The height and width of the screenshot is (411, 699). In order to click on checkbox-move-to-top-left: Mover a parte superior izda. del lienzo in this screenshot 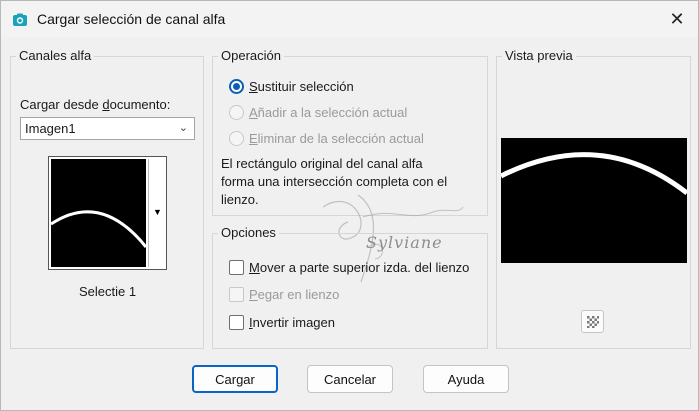, I will do `click(349, 267)`.